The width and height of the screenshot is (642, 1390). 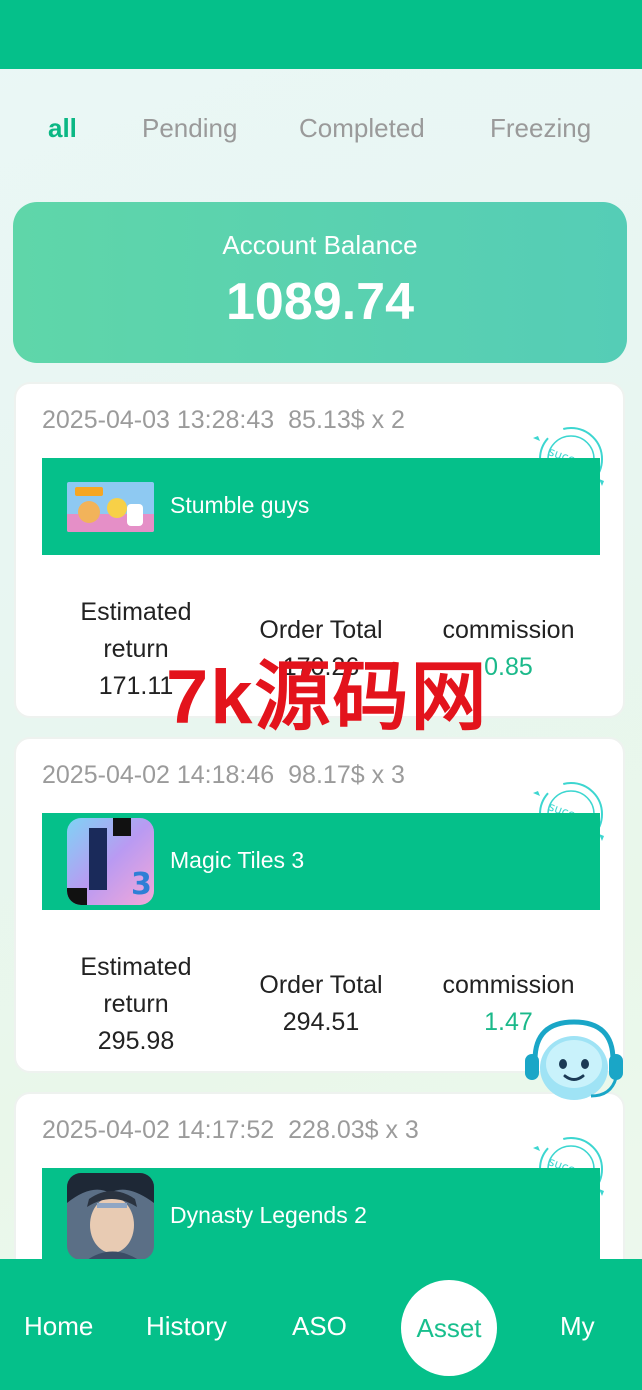 I want to click on order-price: 228.03$ x 3, so click(x=353, y=1130).